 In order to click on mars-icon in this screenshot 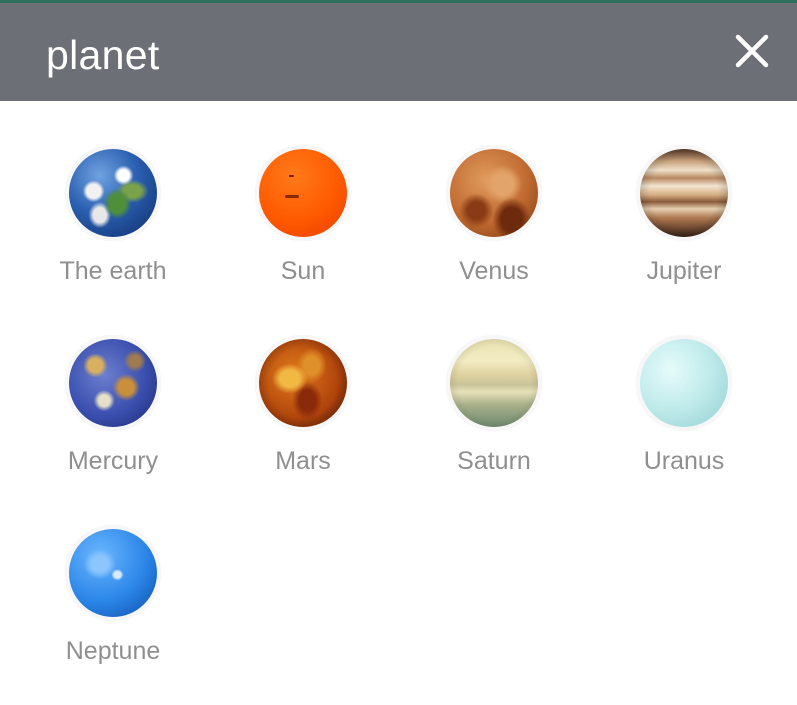, I will do `click(303, 383)`.